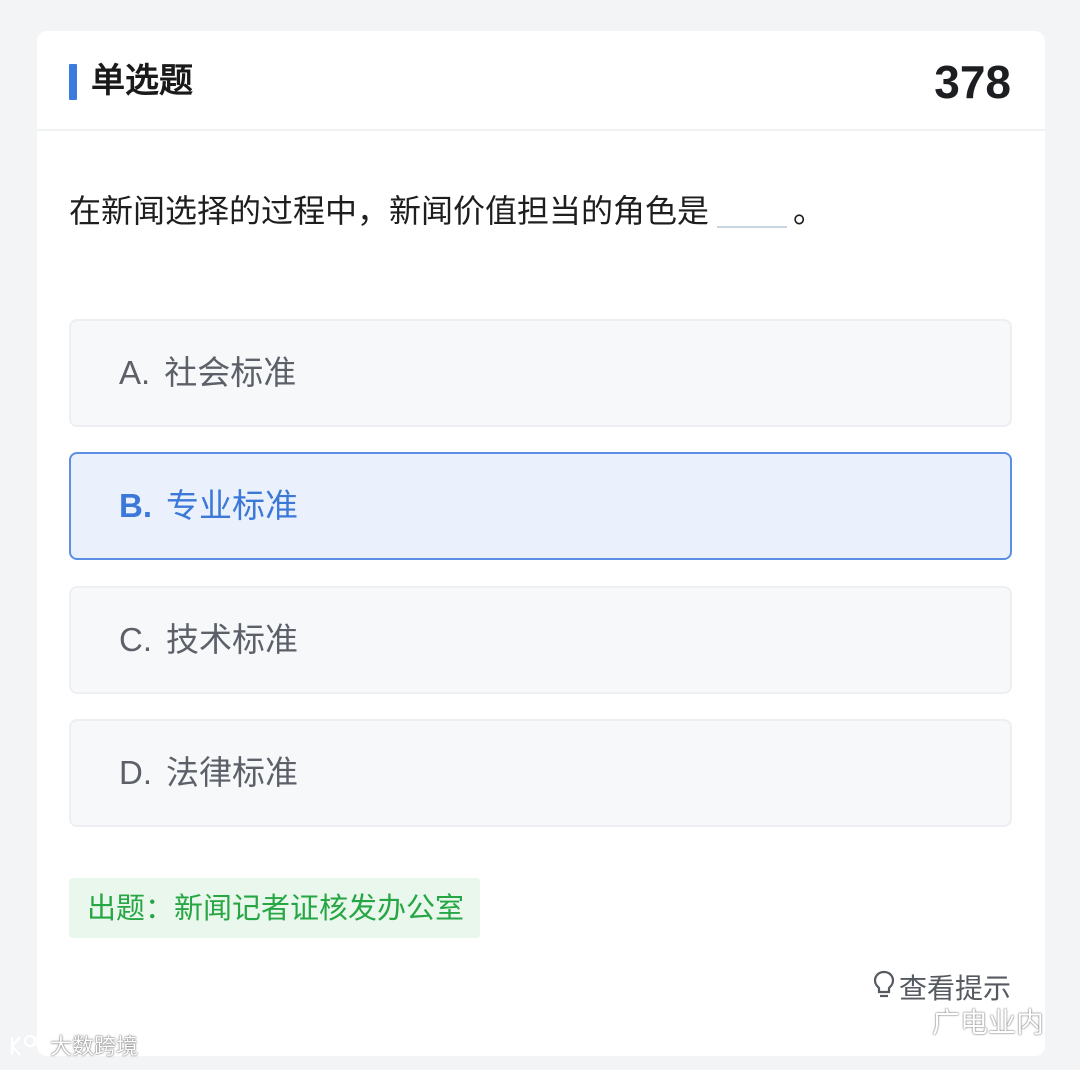 Image resolution: width=1080 pixels, height=1070 pixels. Describe the element at coordinates (94, 1047) in the screenshot. I see `brand-watermark-text: 大数跨境` at that location.